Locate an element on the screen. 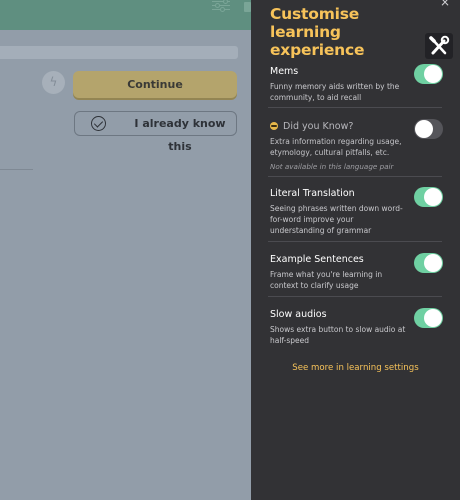 Image resolution: width=460 pixels, height=500 pixels. lightning-bolt-icon: ϟ is located at coordinates (53, 82).